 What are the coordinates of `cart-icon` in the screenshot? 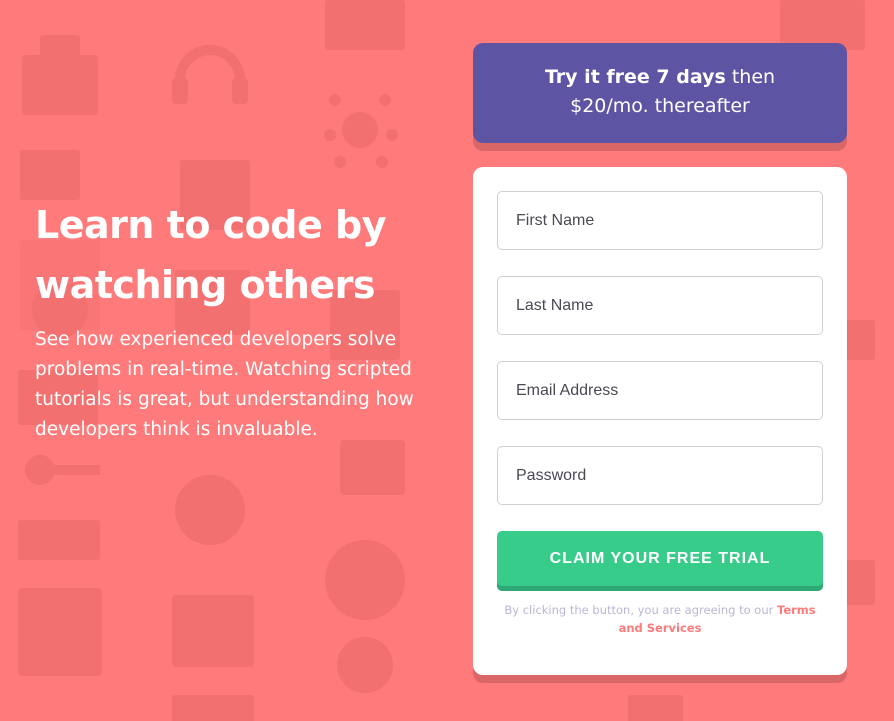 It's located at (372, 467).